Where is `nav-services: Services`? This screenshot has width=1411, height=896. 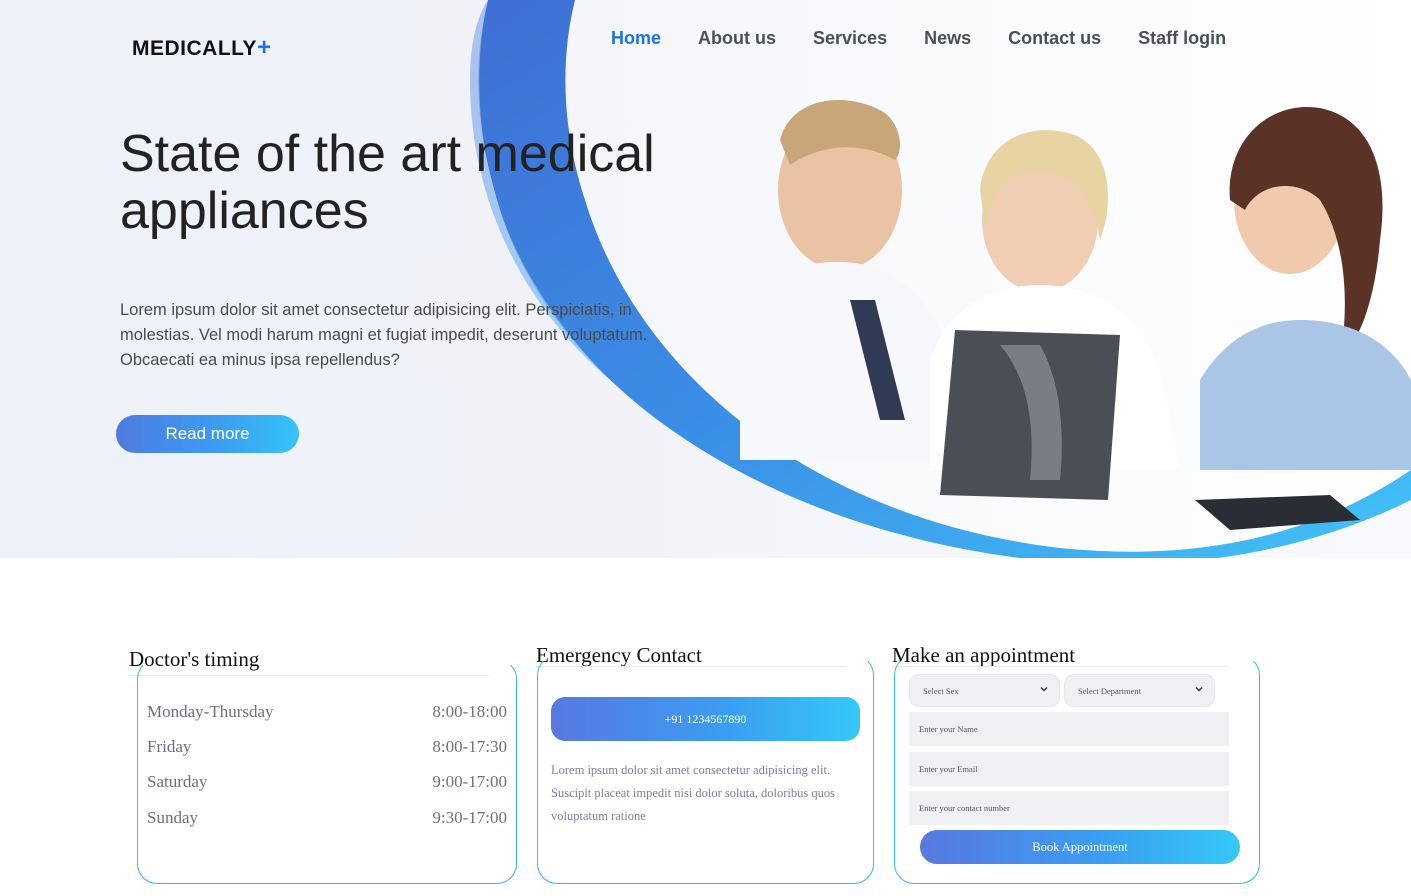
nav-services: Services is located at coordinates (850, 38).